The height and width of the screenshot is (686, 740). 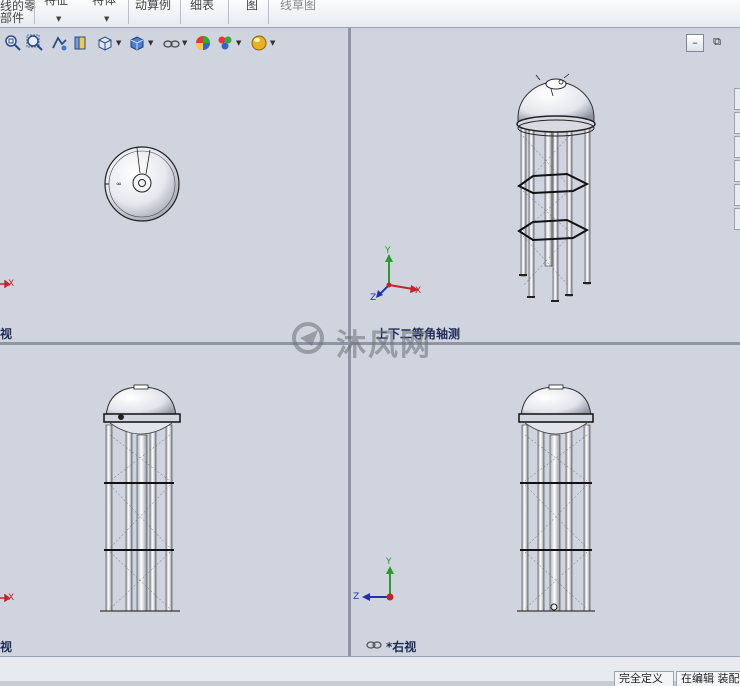 I want to click on viewport-top-left-label: 视, so click(x=6, y=334).